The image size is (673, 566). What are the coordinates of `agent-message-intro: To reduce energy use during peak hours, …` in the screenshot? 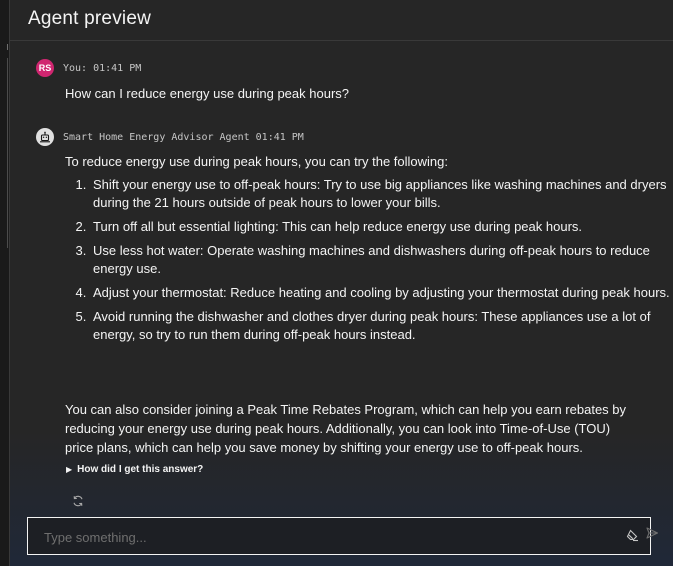 It's located at (257, 161).